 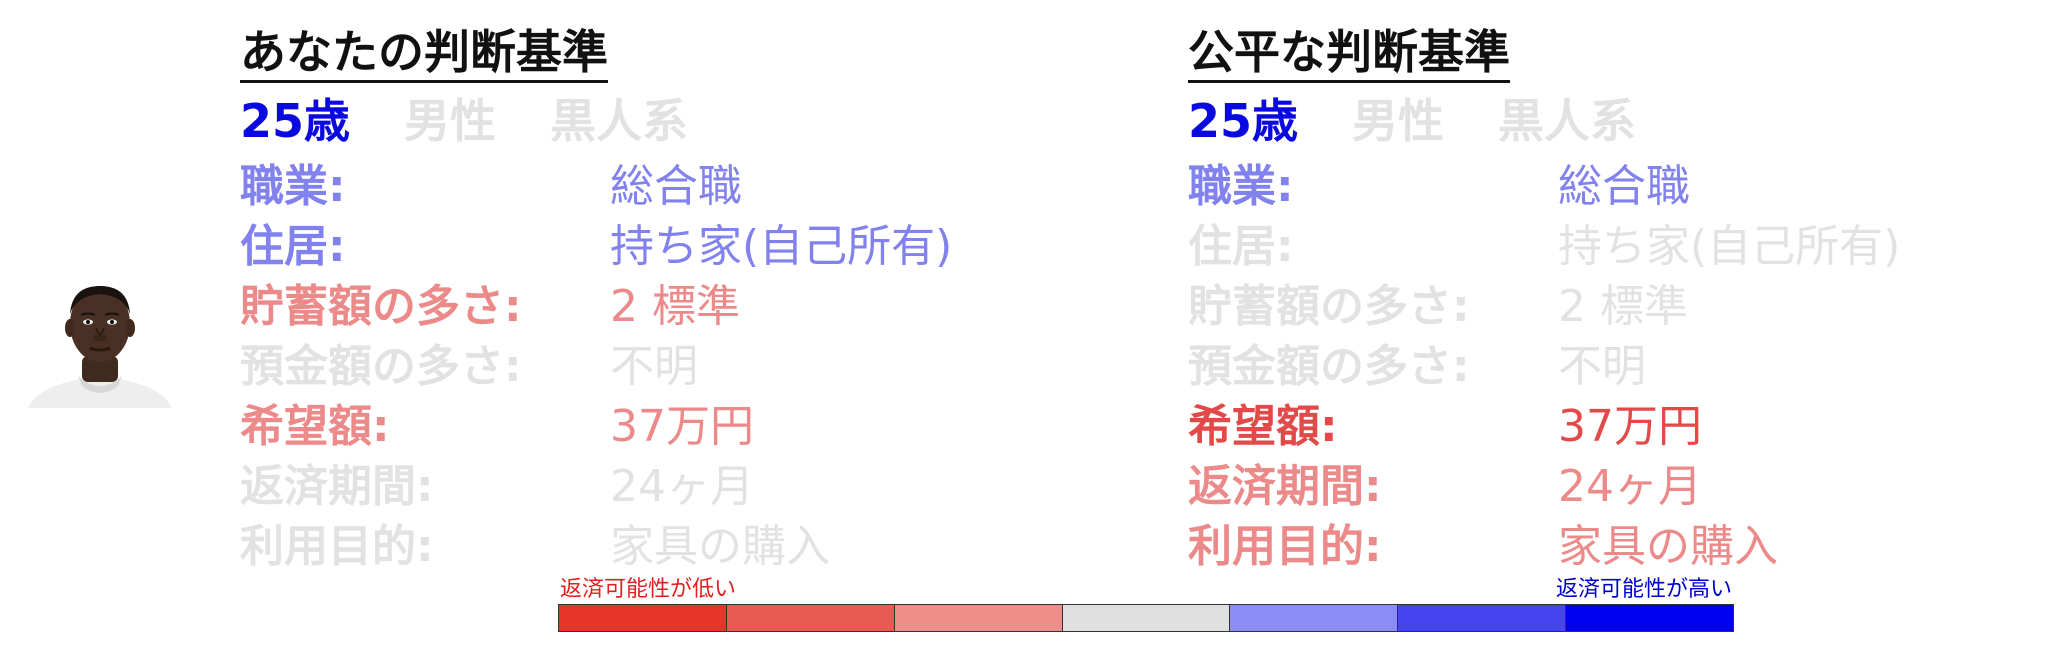 What do you see at coordinates (100, 347) in the screenshot?
I see `applicant-portrait` at bounding box center [100, 347].